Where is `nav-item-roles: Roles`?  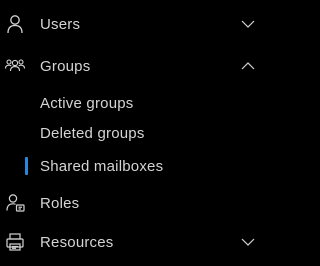 nav-item-roles: Roles is located at coordinates (133, 203).